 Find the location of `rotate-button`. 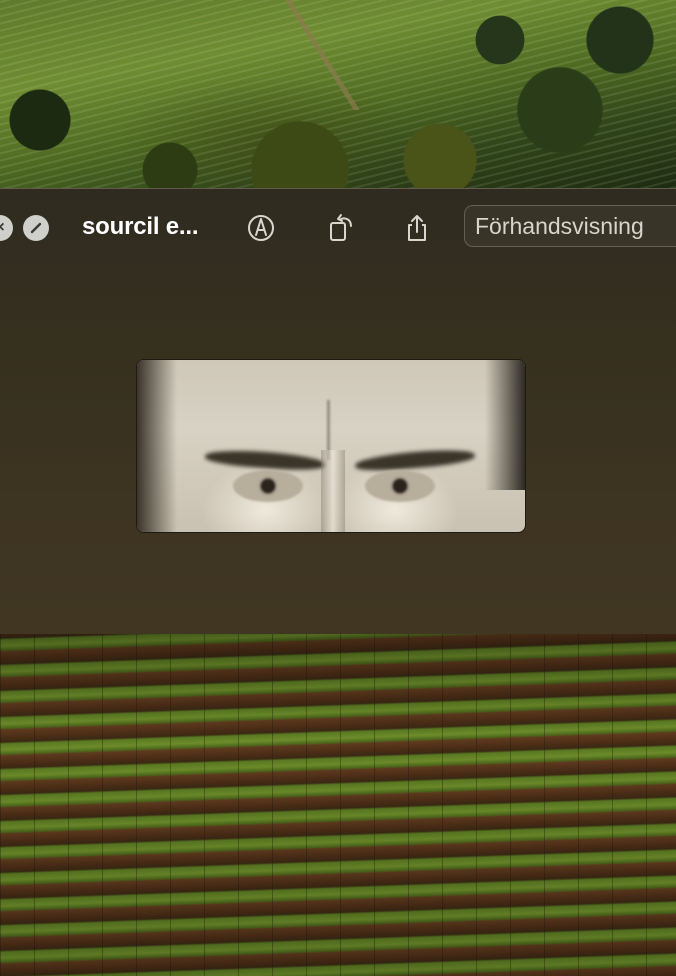

rotate-button is located at coordinates (340, 228).